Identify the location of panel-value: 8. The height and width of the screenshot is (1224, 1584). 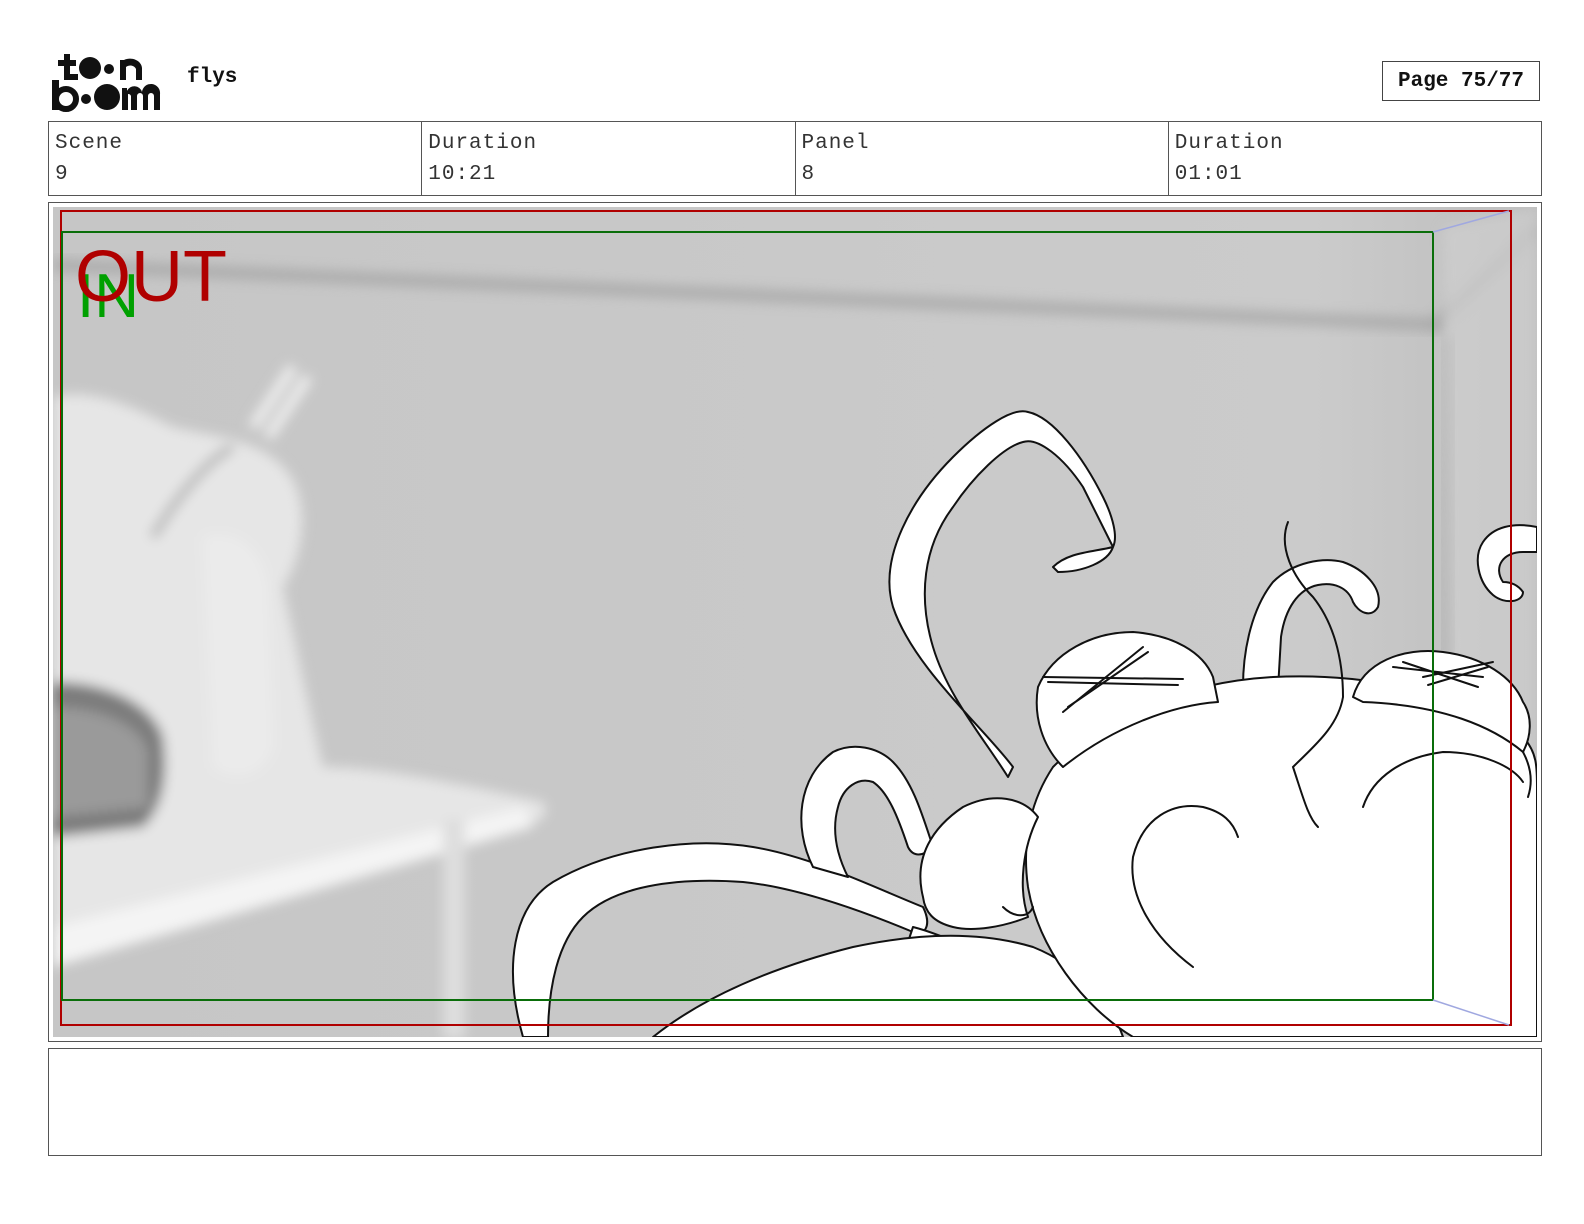
(808, 174).